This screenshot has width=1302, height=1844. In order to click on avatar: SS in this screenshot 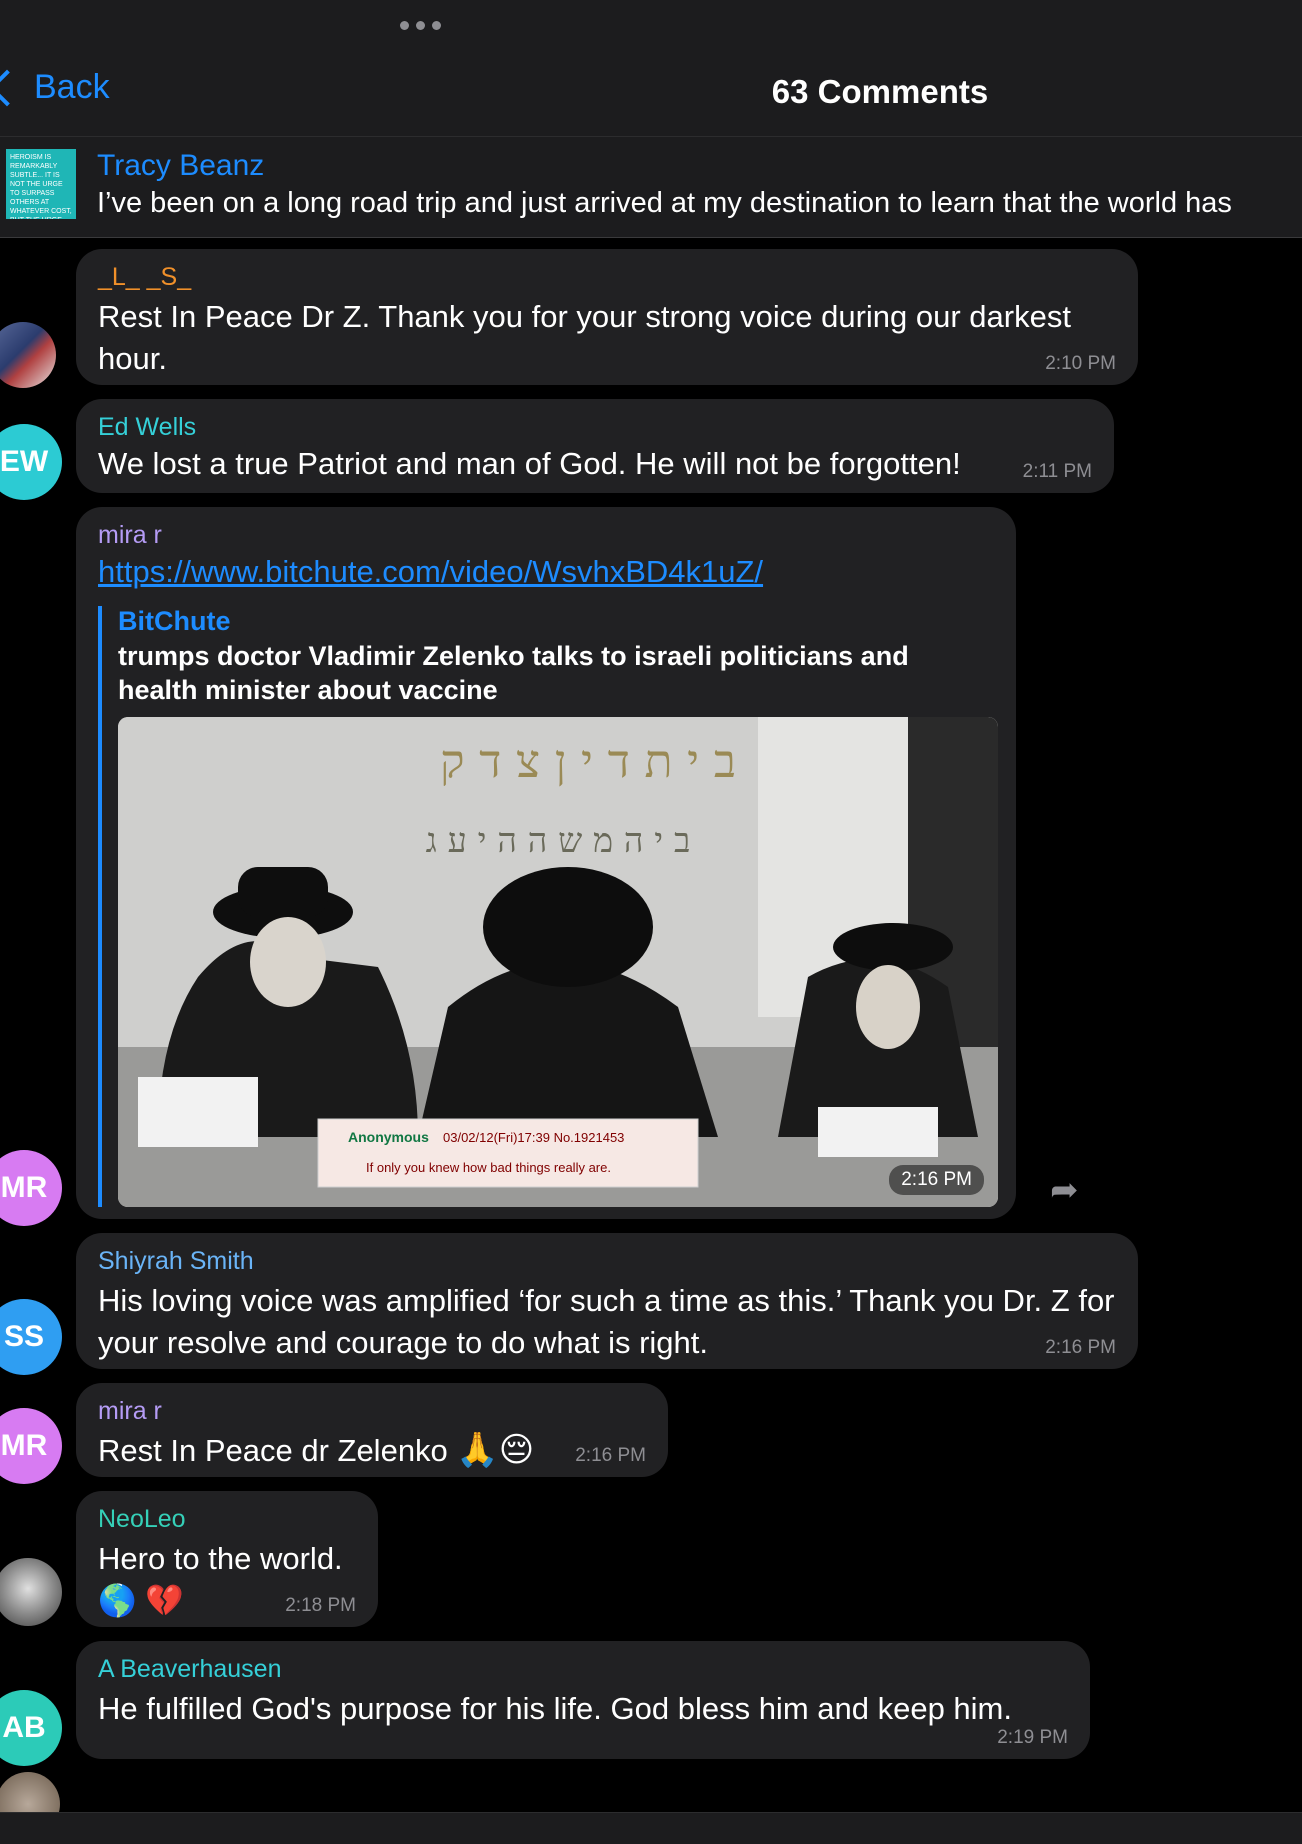, I will do `click(31, 1337)`.